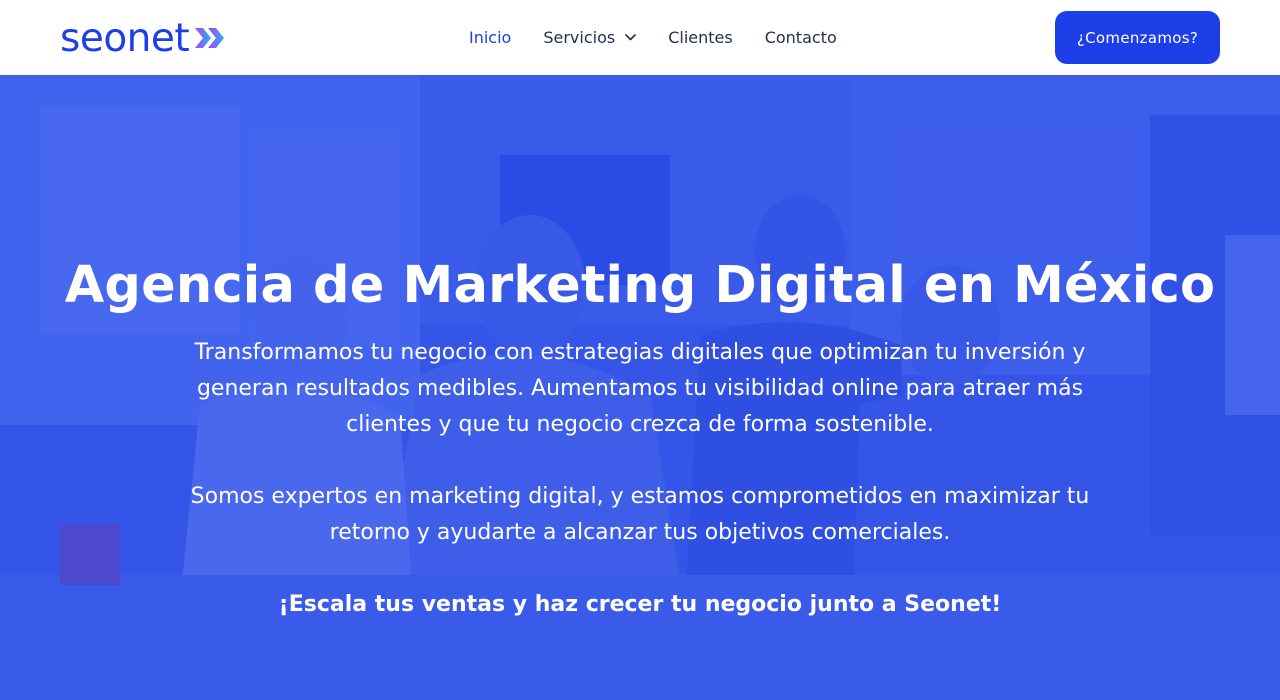  I want to click on comenzamos-button: ¿Comenzamos?, so click(1137, 37).